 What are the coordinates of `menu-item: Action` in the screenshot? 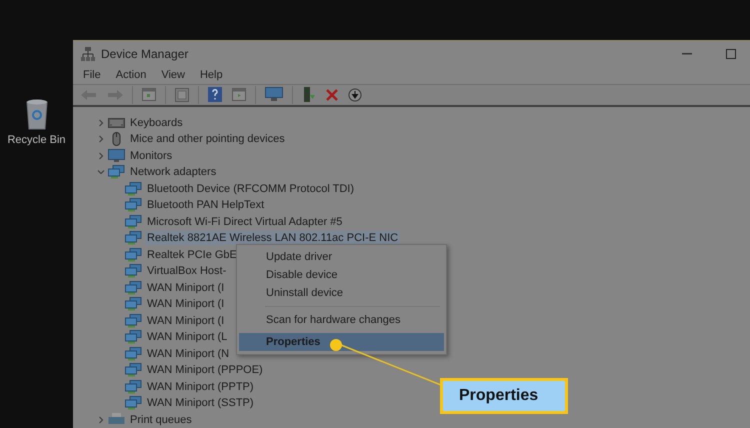 It's located at (131, 75).